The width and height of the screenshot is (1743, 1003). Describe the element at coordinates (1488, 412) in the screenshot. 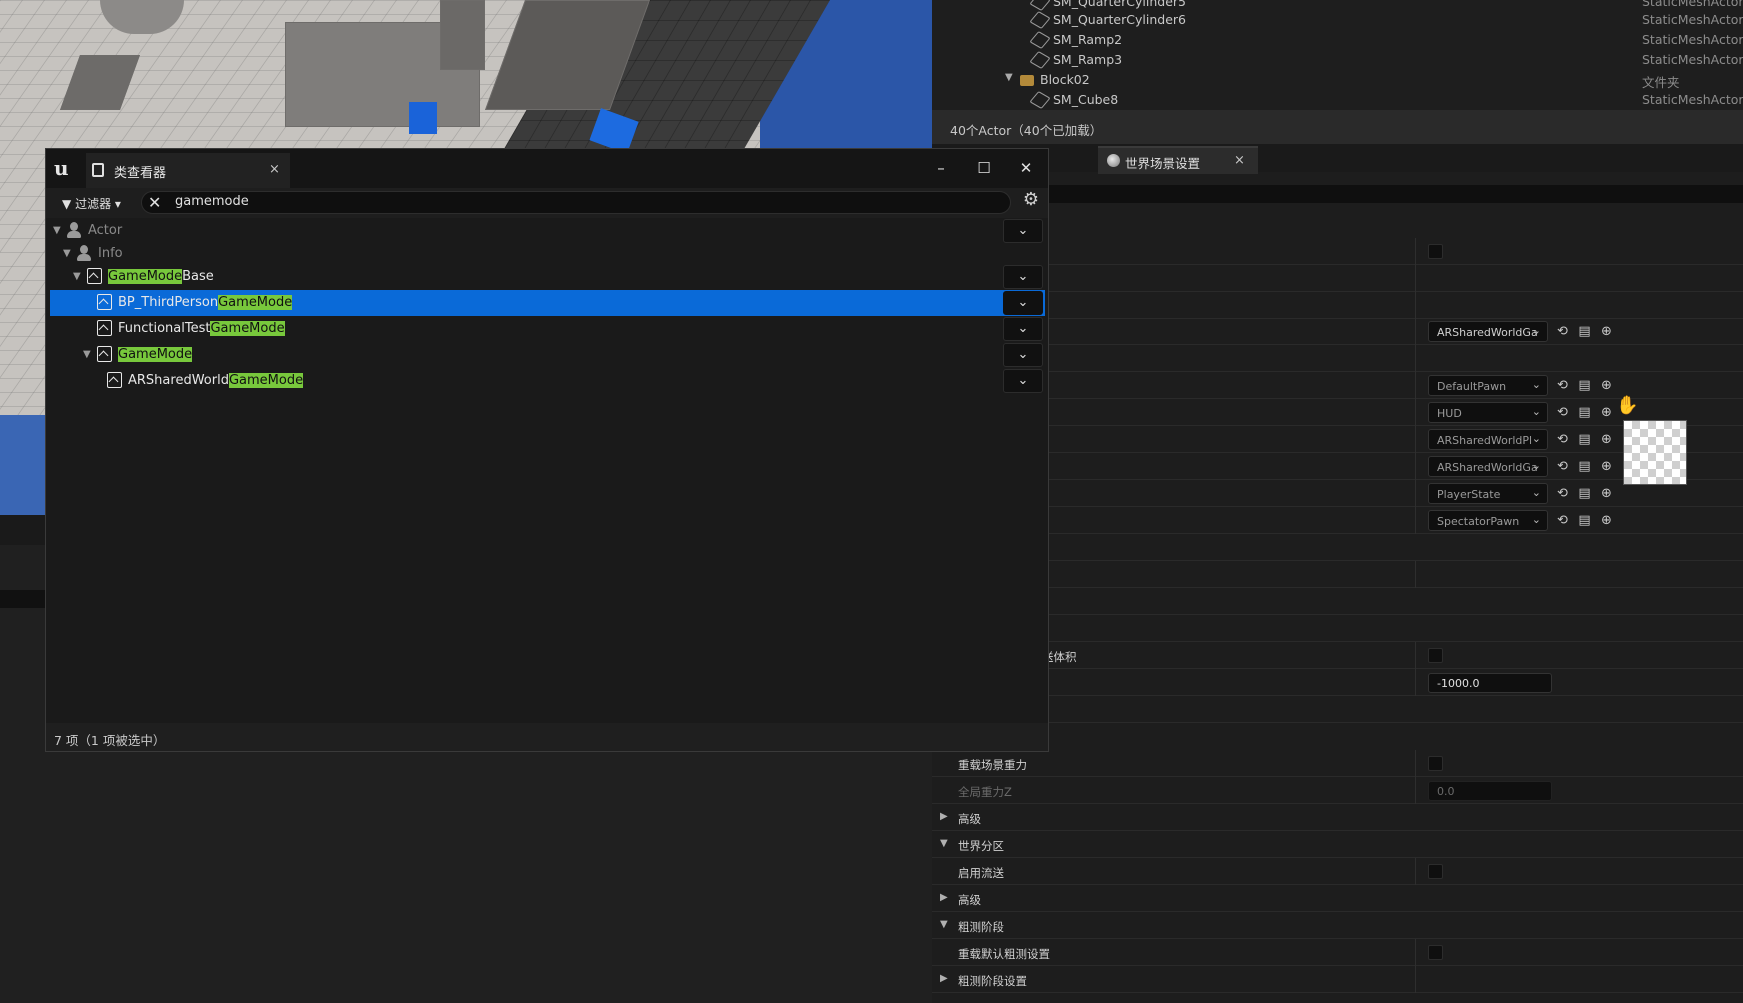

I see `hud-class-combo: HUD ⌄` at that location.